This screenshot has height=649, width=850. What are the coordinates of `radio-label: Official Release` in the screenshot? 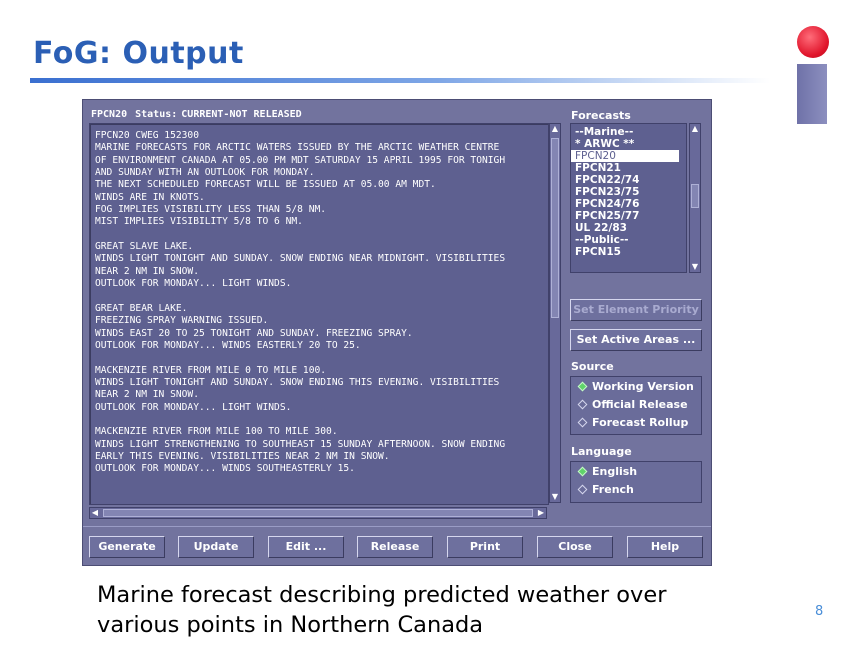 It's located at (640, 404).